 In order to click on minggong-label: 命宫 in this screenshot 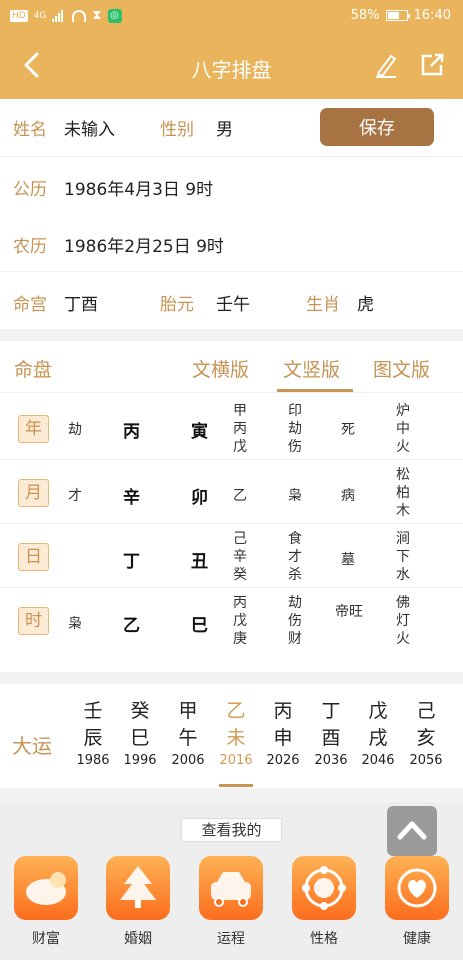, I will do `click(30, 305)`.